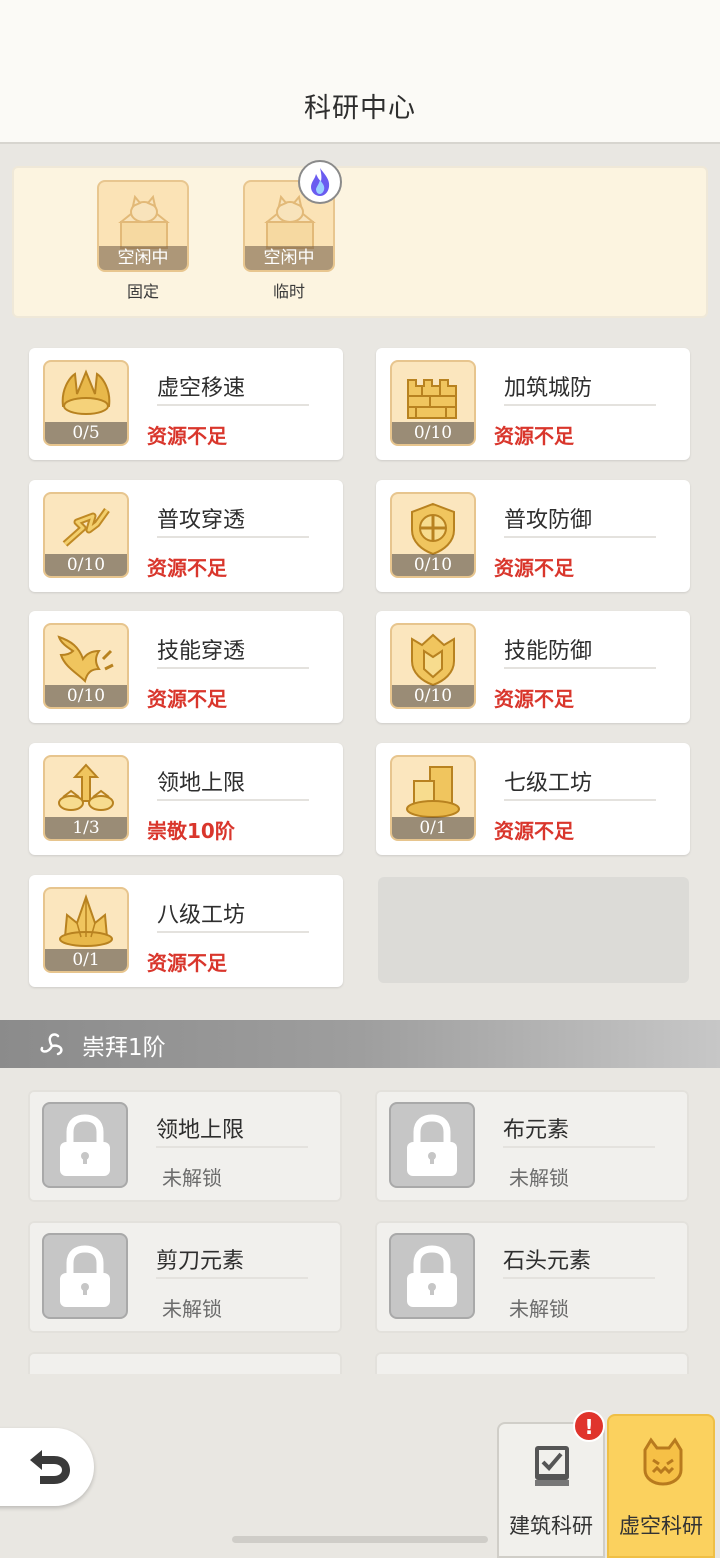  Describe the element at coordinates (548, 388) in the screenshot. I see `research-name: 加筑城防` at that location.